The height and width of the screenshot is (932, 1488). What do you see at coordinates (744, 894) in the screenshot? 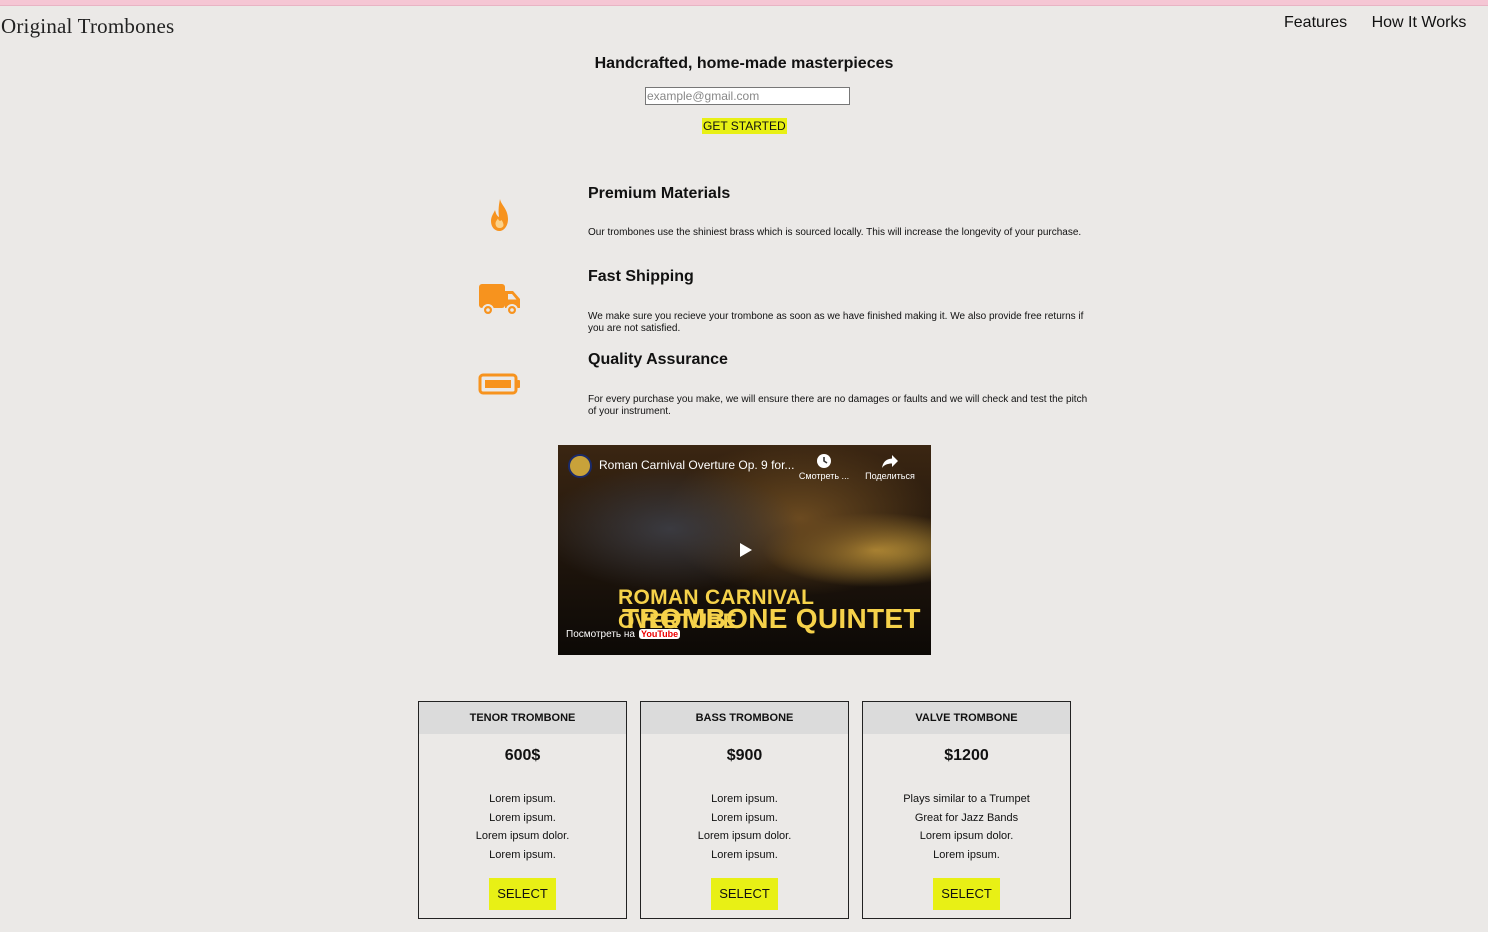
I see `select-bass-button: SELECT` at bounding box center [744, 894].